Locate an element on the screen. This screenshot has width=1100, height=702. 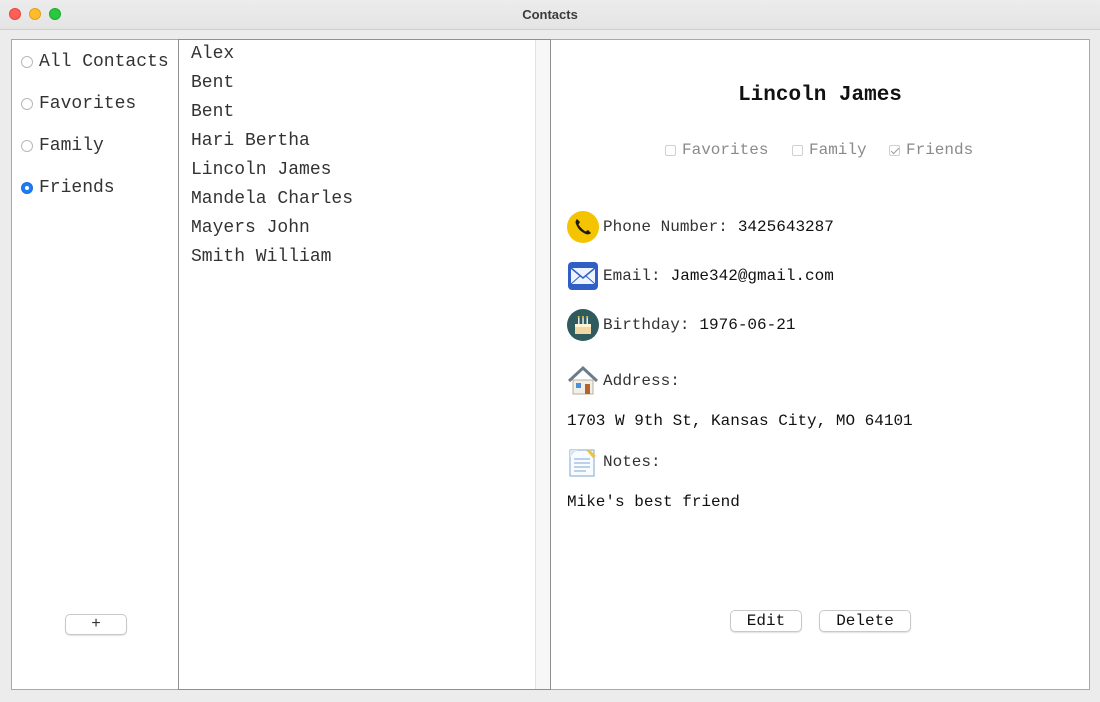
group-option-friends: Friends is located at coordinates (68, 188).